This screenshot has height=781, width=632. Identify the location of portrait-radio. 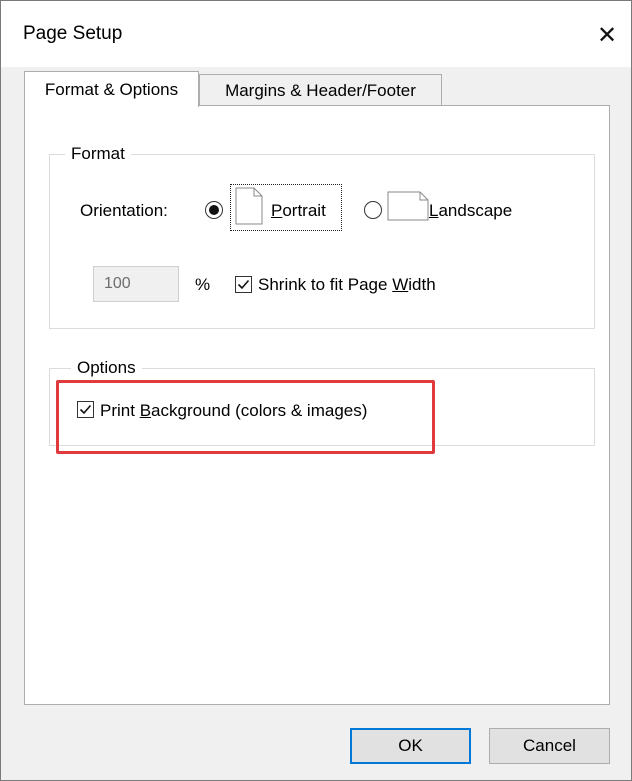
(214, 210).